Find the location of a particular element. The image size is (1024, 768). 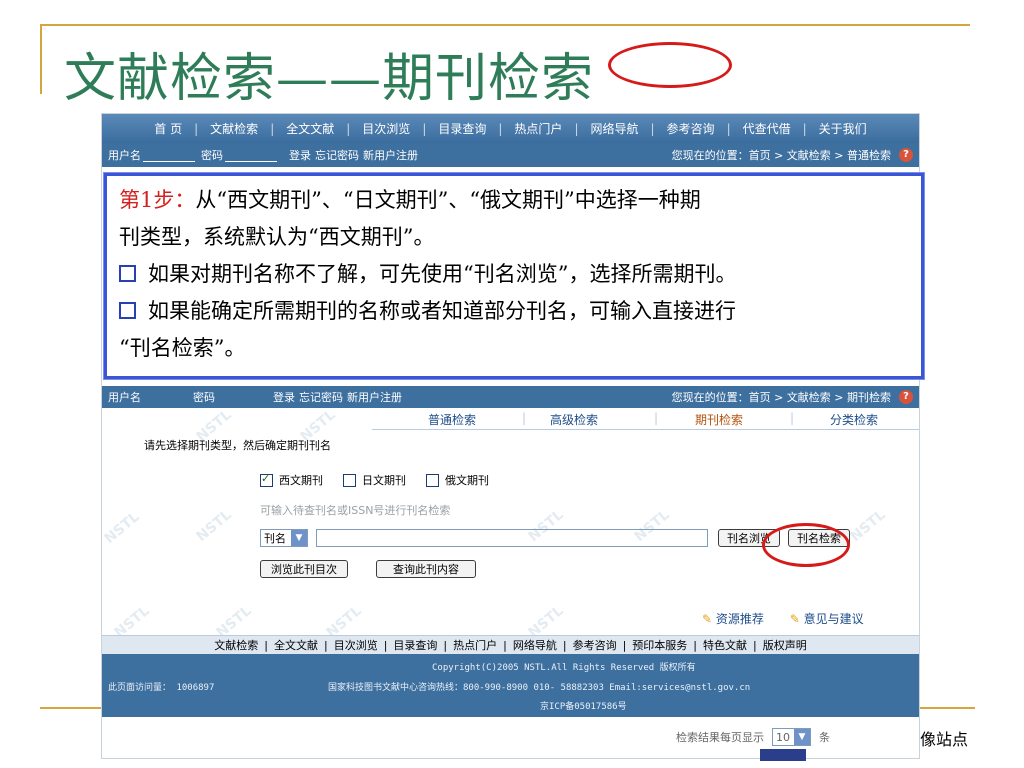

nav-hot-portal: 热点门户 is located at coordinates (538, 128).